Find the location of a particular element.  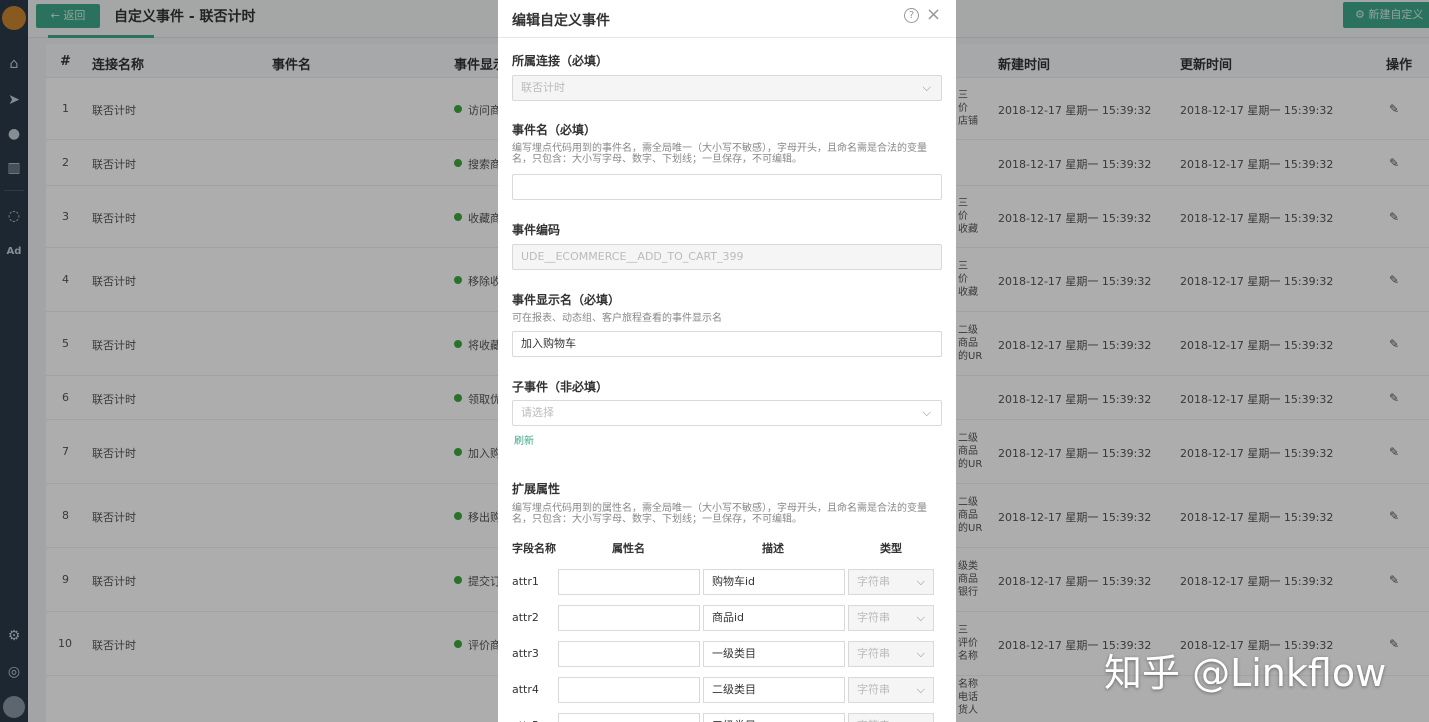

watermark: 知乎 @Linkflow is located at coordinates (1245, 673).